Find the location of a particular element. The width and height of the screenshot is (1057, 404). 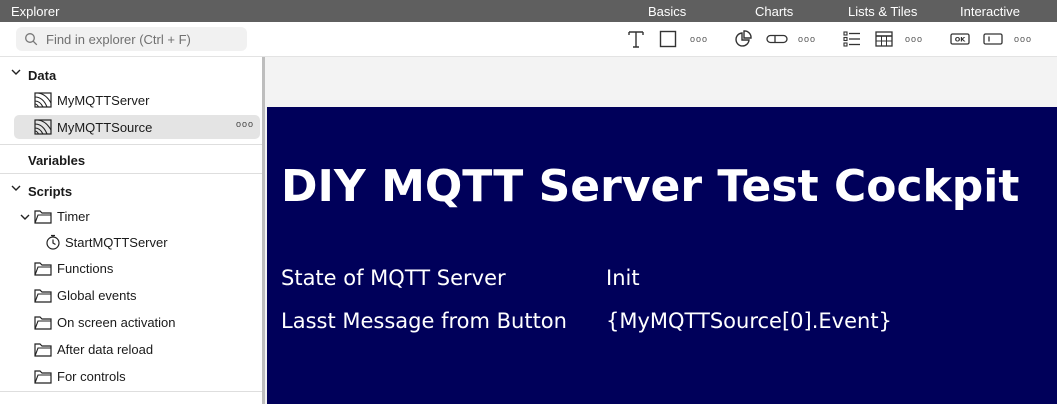

script-item-label: StartMQTTServer is located at coordinates (116, 242).